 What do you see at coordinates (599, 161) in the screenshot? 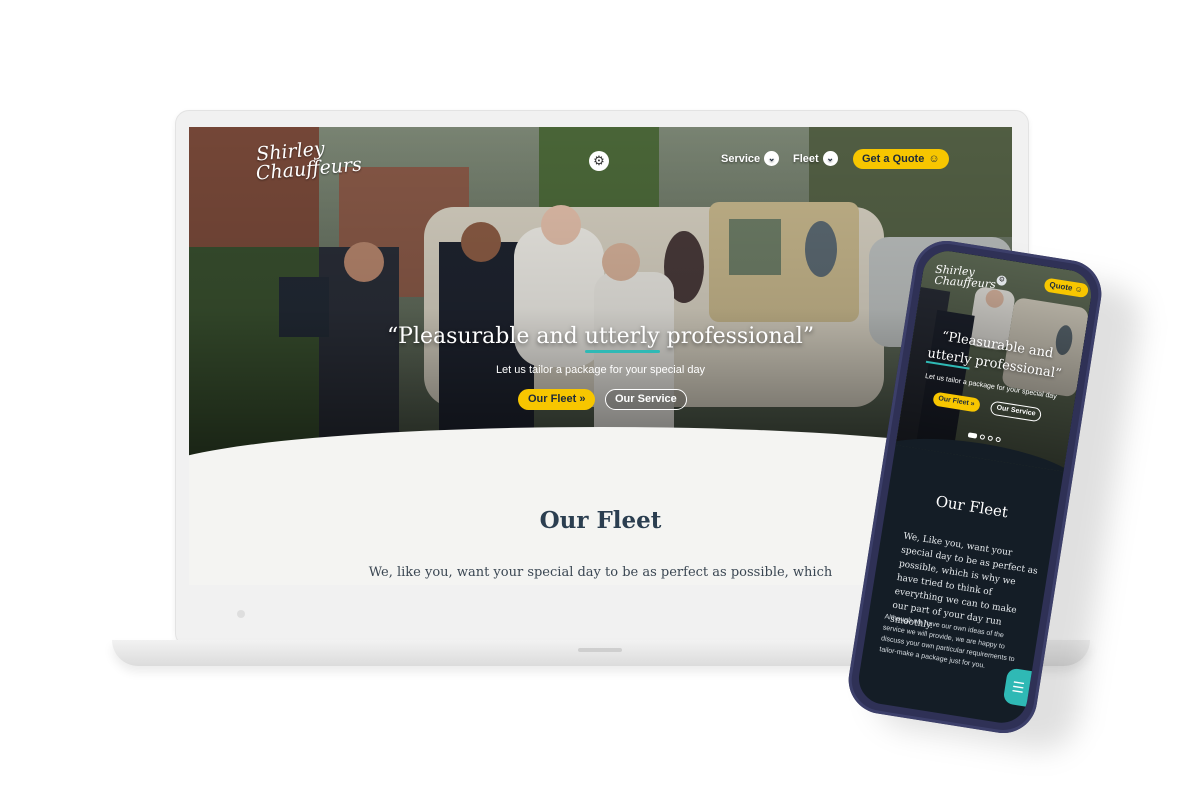
I see `gear-icon: ⚙` at bounding box center [599, 161].